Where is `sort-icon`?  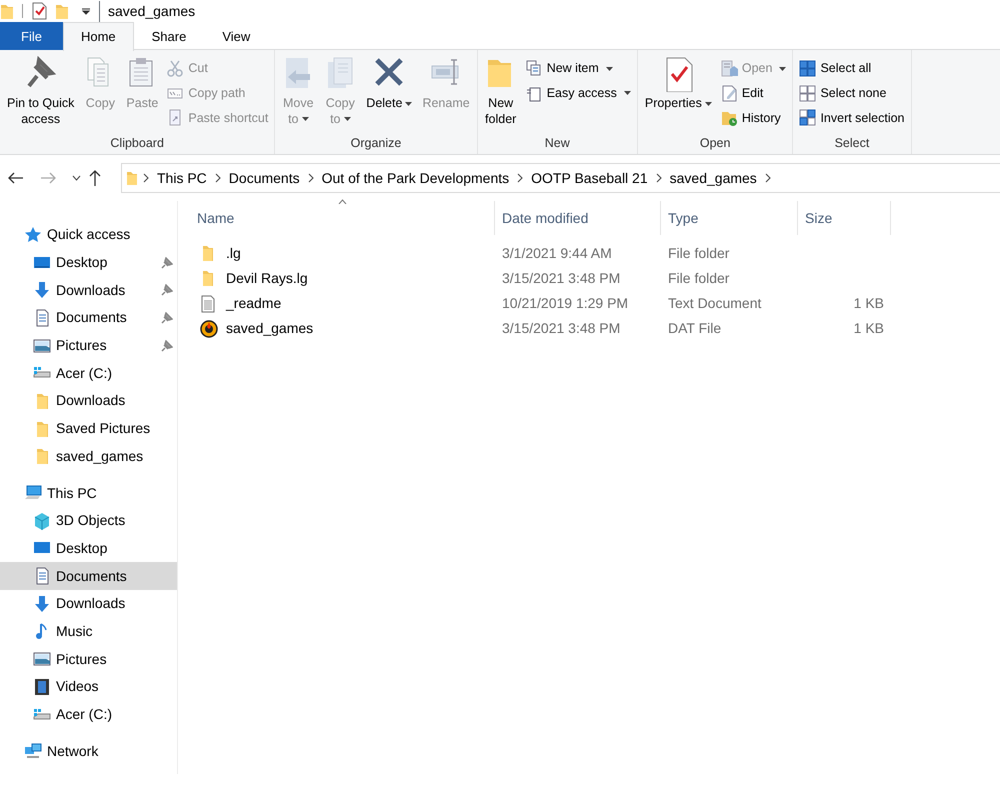
sort-icon is located at coordinates (342, 201).